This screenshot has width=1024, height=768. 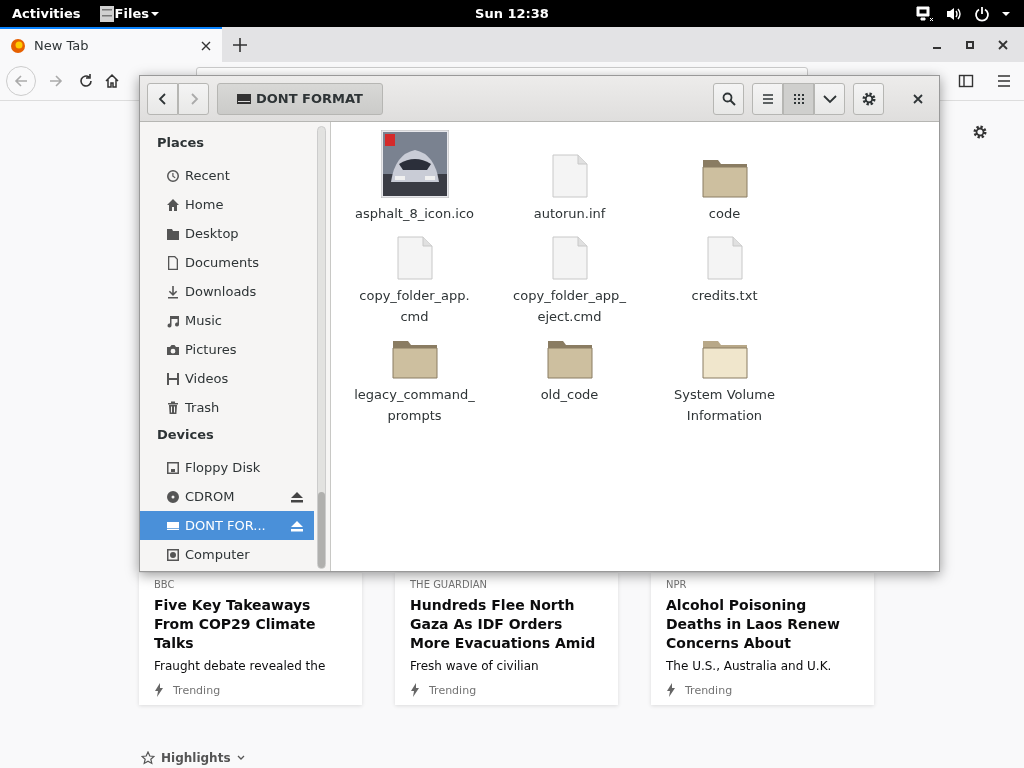 I want to click on scrollbar, so click(x=321, y=347).